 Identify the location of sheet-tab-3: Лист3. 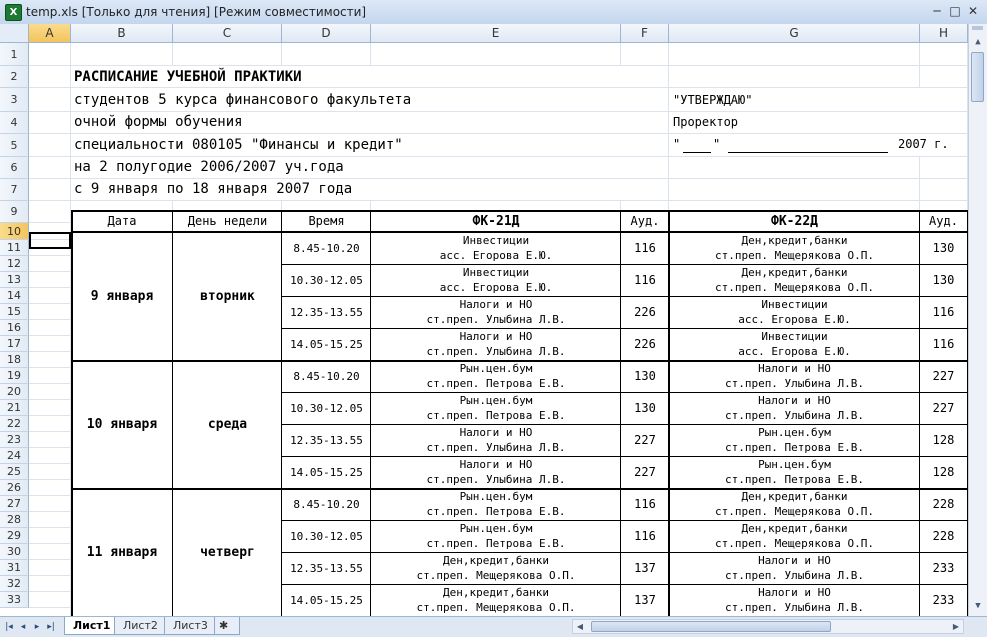
(190, 626).